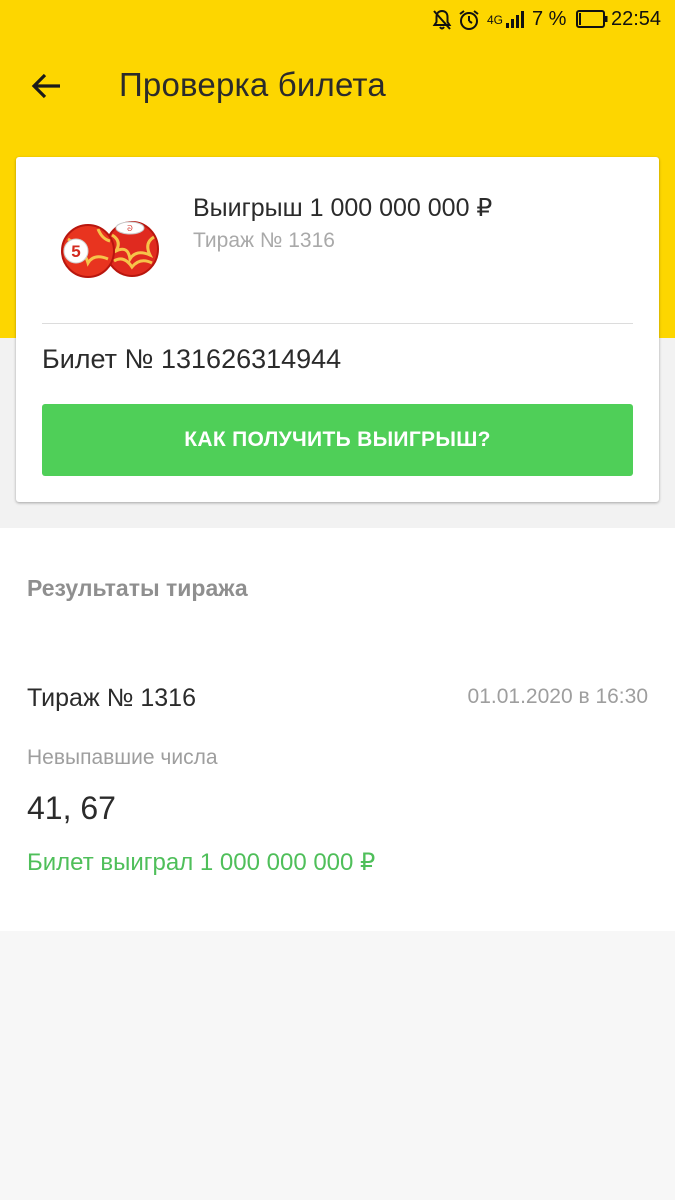  Describe the element at coordinates (110, 247) in the screenshot. I see `lotto-barrels-icon: ᘐ 5` at that location.